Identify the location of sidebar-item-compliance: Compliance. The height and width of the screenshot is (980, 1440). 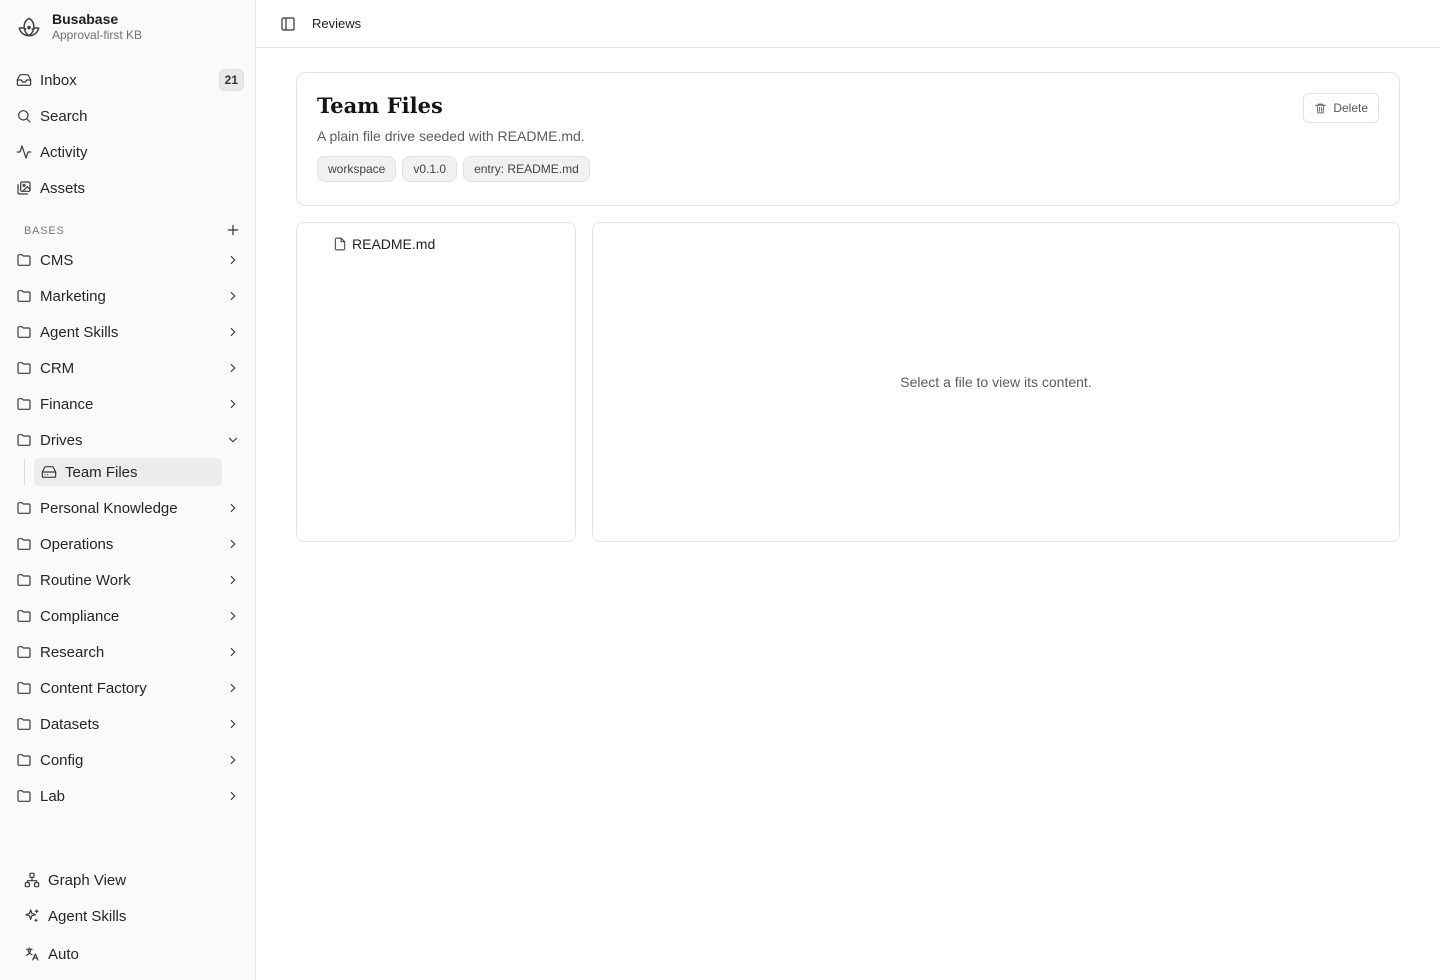
(130, 616).